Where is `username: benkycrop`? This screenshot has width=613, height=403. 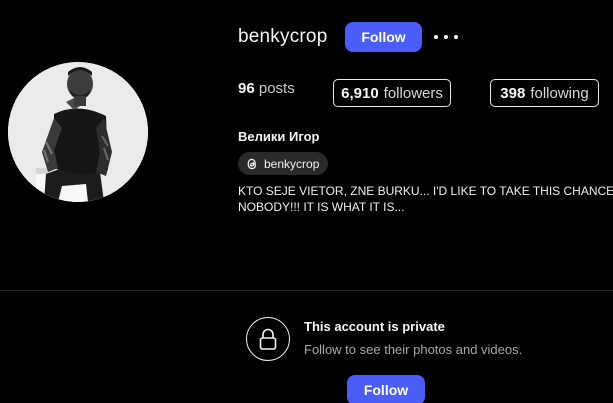
username: benkycrop is located at coordinates (283, 36).